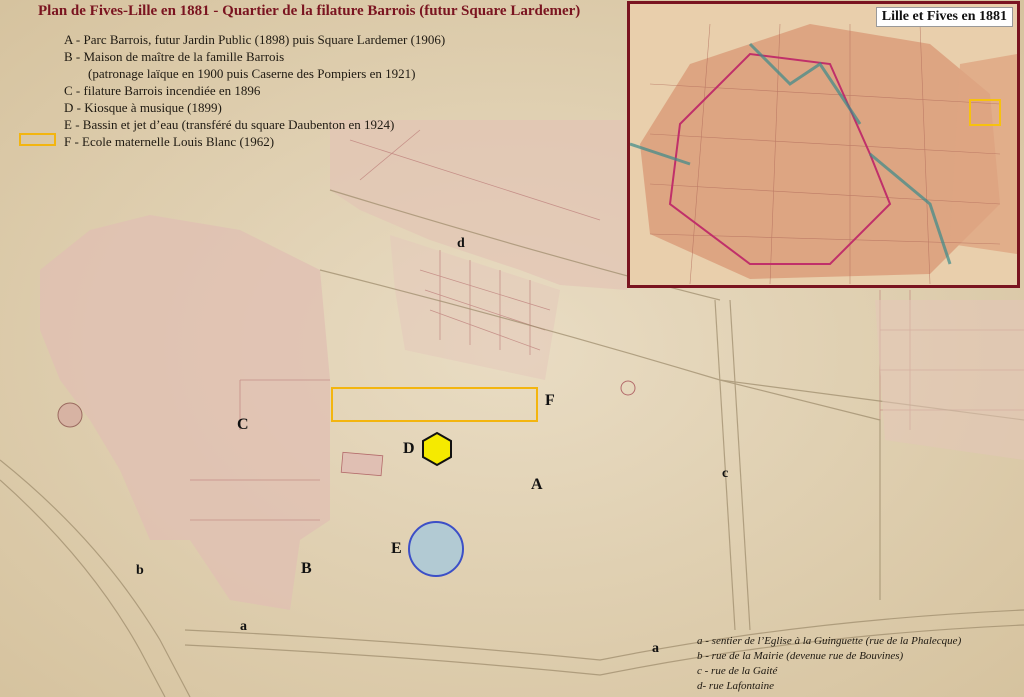 The width and height of the screenshot is (1024, 697). I want to click on small-building, so click(362, 464).